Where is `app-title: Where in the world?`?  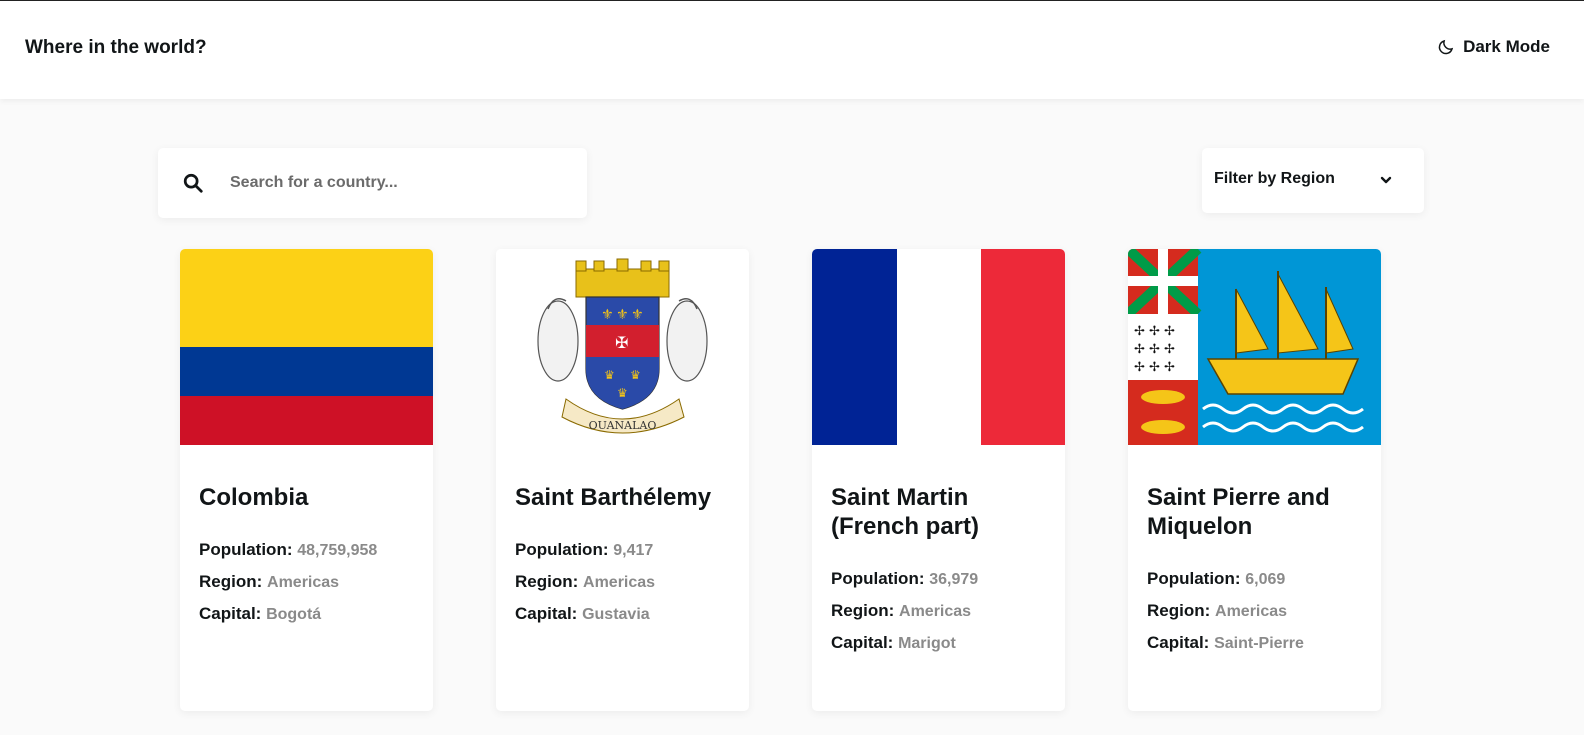
app-title: Where in the world? is located at coordinates (116, 47).